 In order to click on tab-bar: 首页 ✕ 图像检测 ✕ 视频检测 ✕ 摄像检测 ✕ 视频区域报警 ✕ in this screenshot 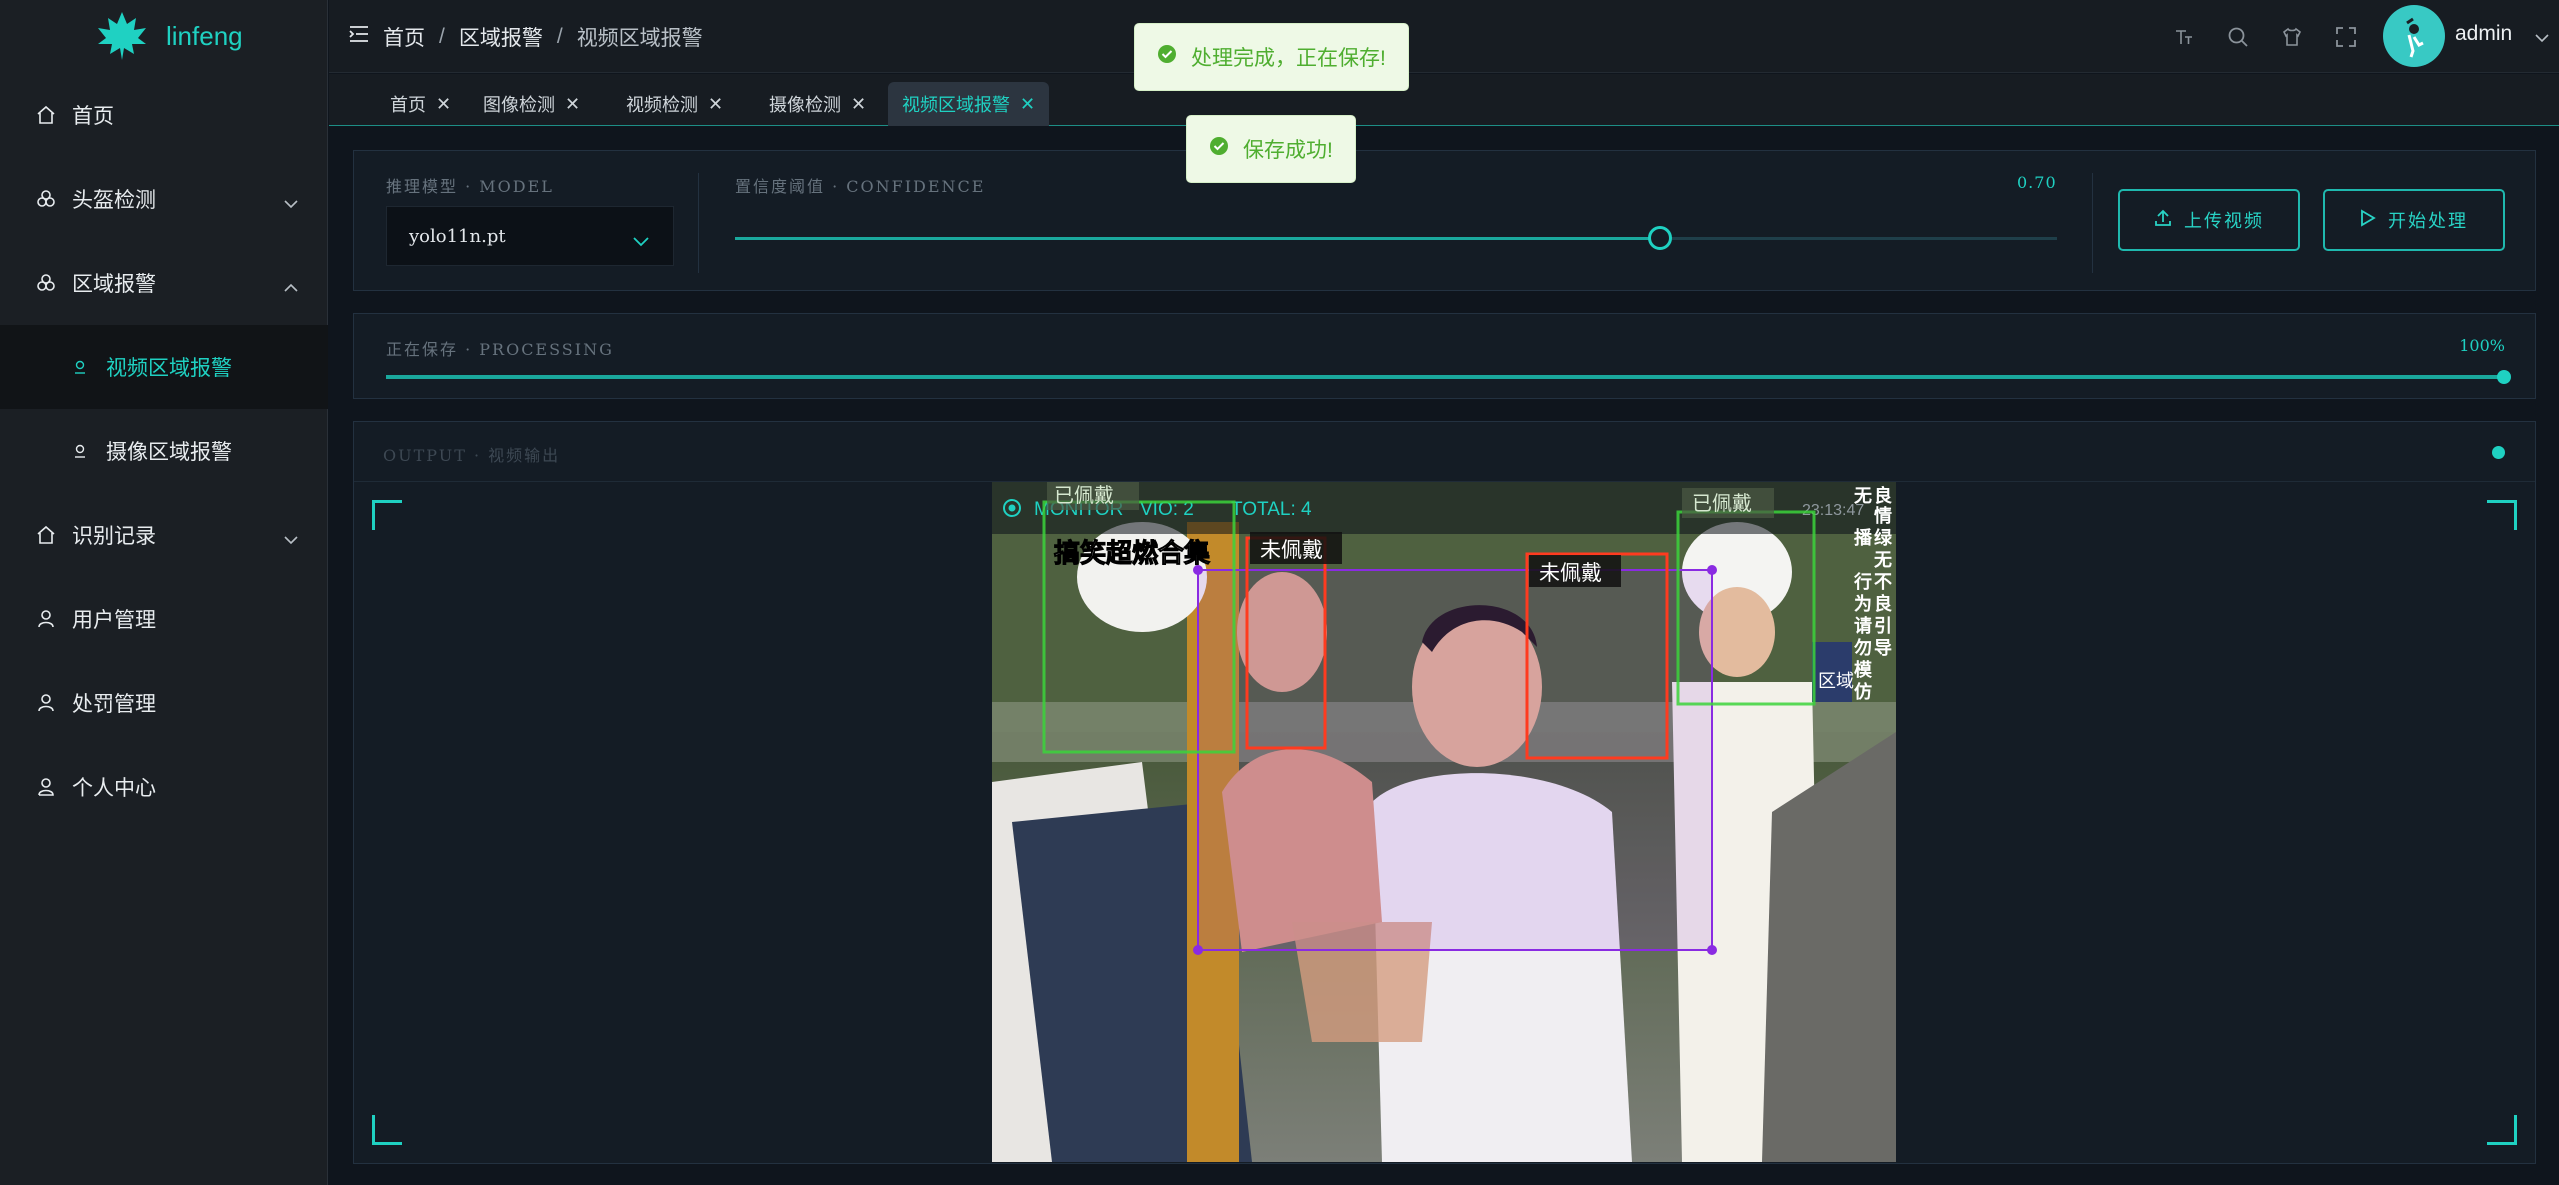, I will do `click(1444, 100)`.